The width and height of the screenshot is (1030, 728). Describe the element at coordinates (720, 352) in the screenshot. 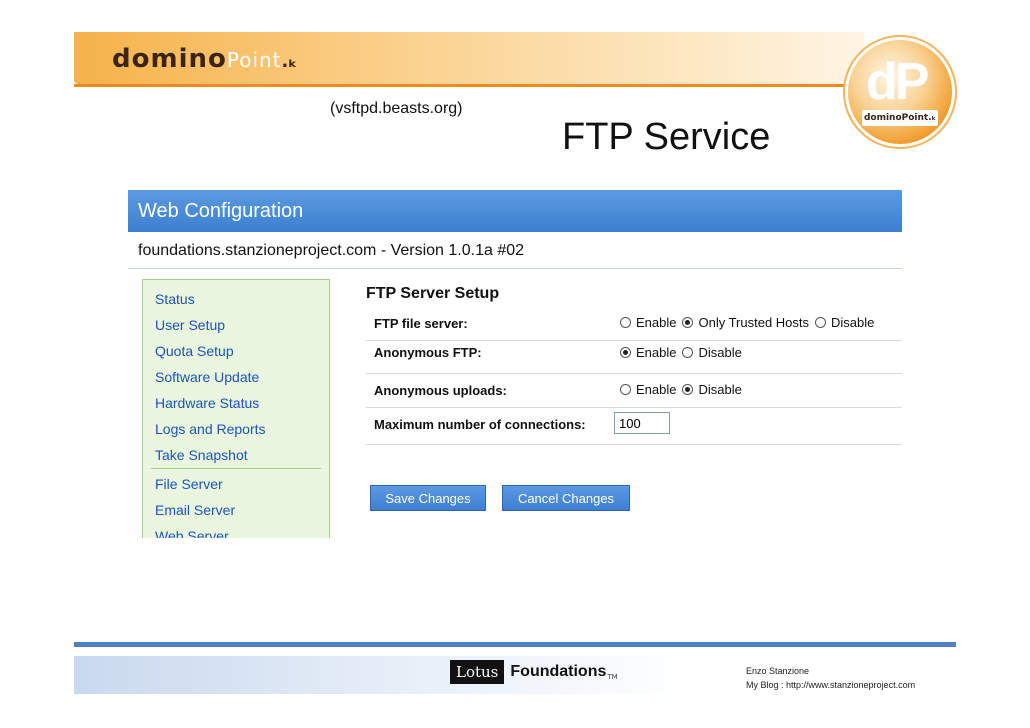

I see `anon-disable-label: Disable` at that location.